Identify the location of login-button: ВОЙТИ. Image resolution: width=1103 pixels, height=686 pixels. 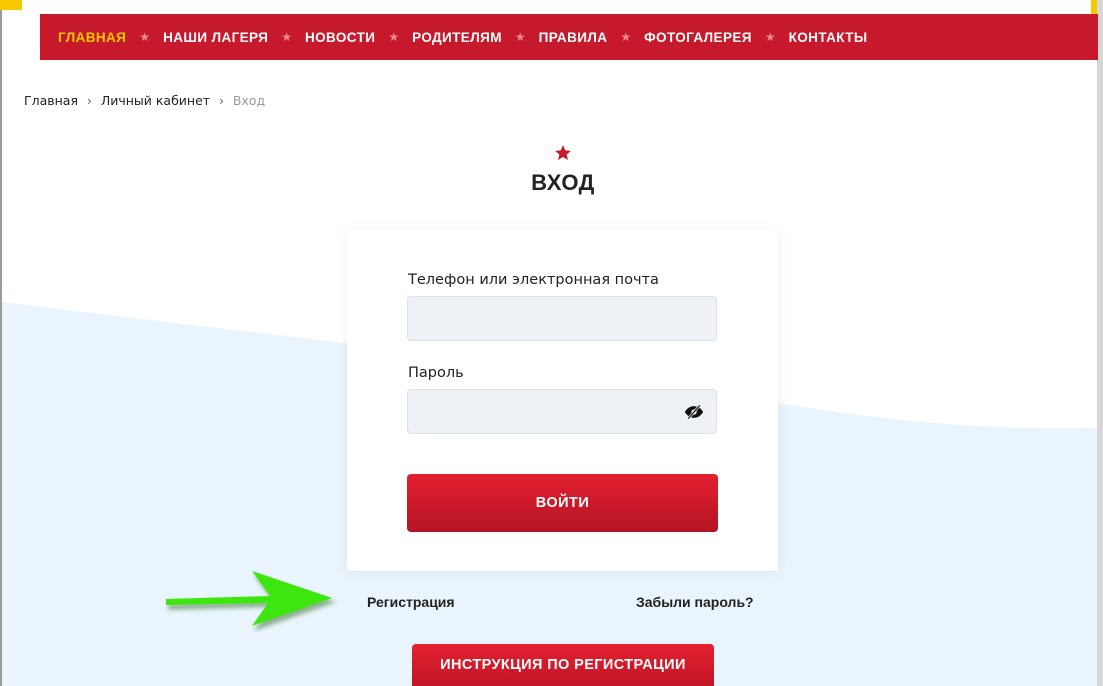
(562, 503).